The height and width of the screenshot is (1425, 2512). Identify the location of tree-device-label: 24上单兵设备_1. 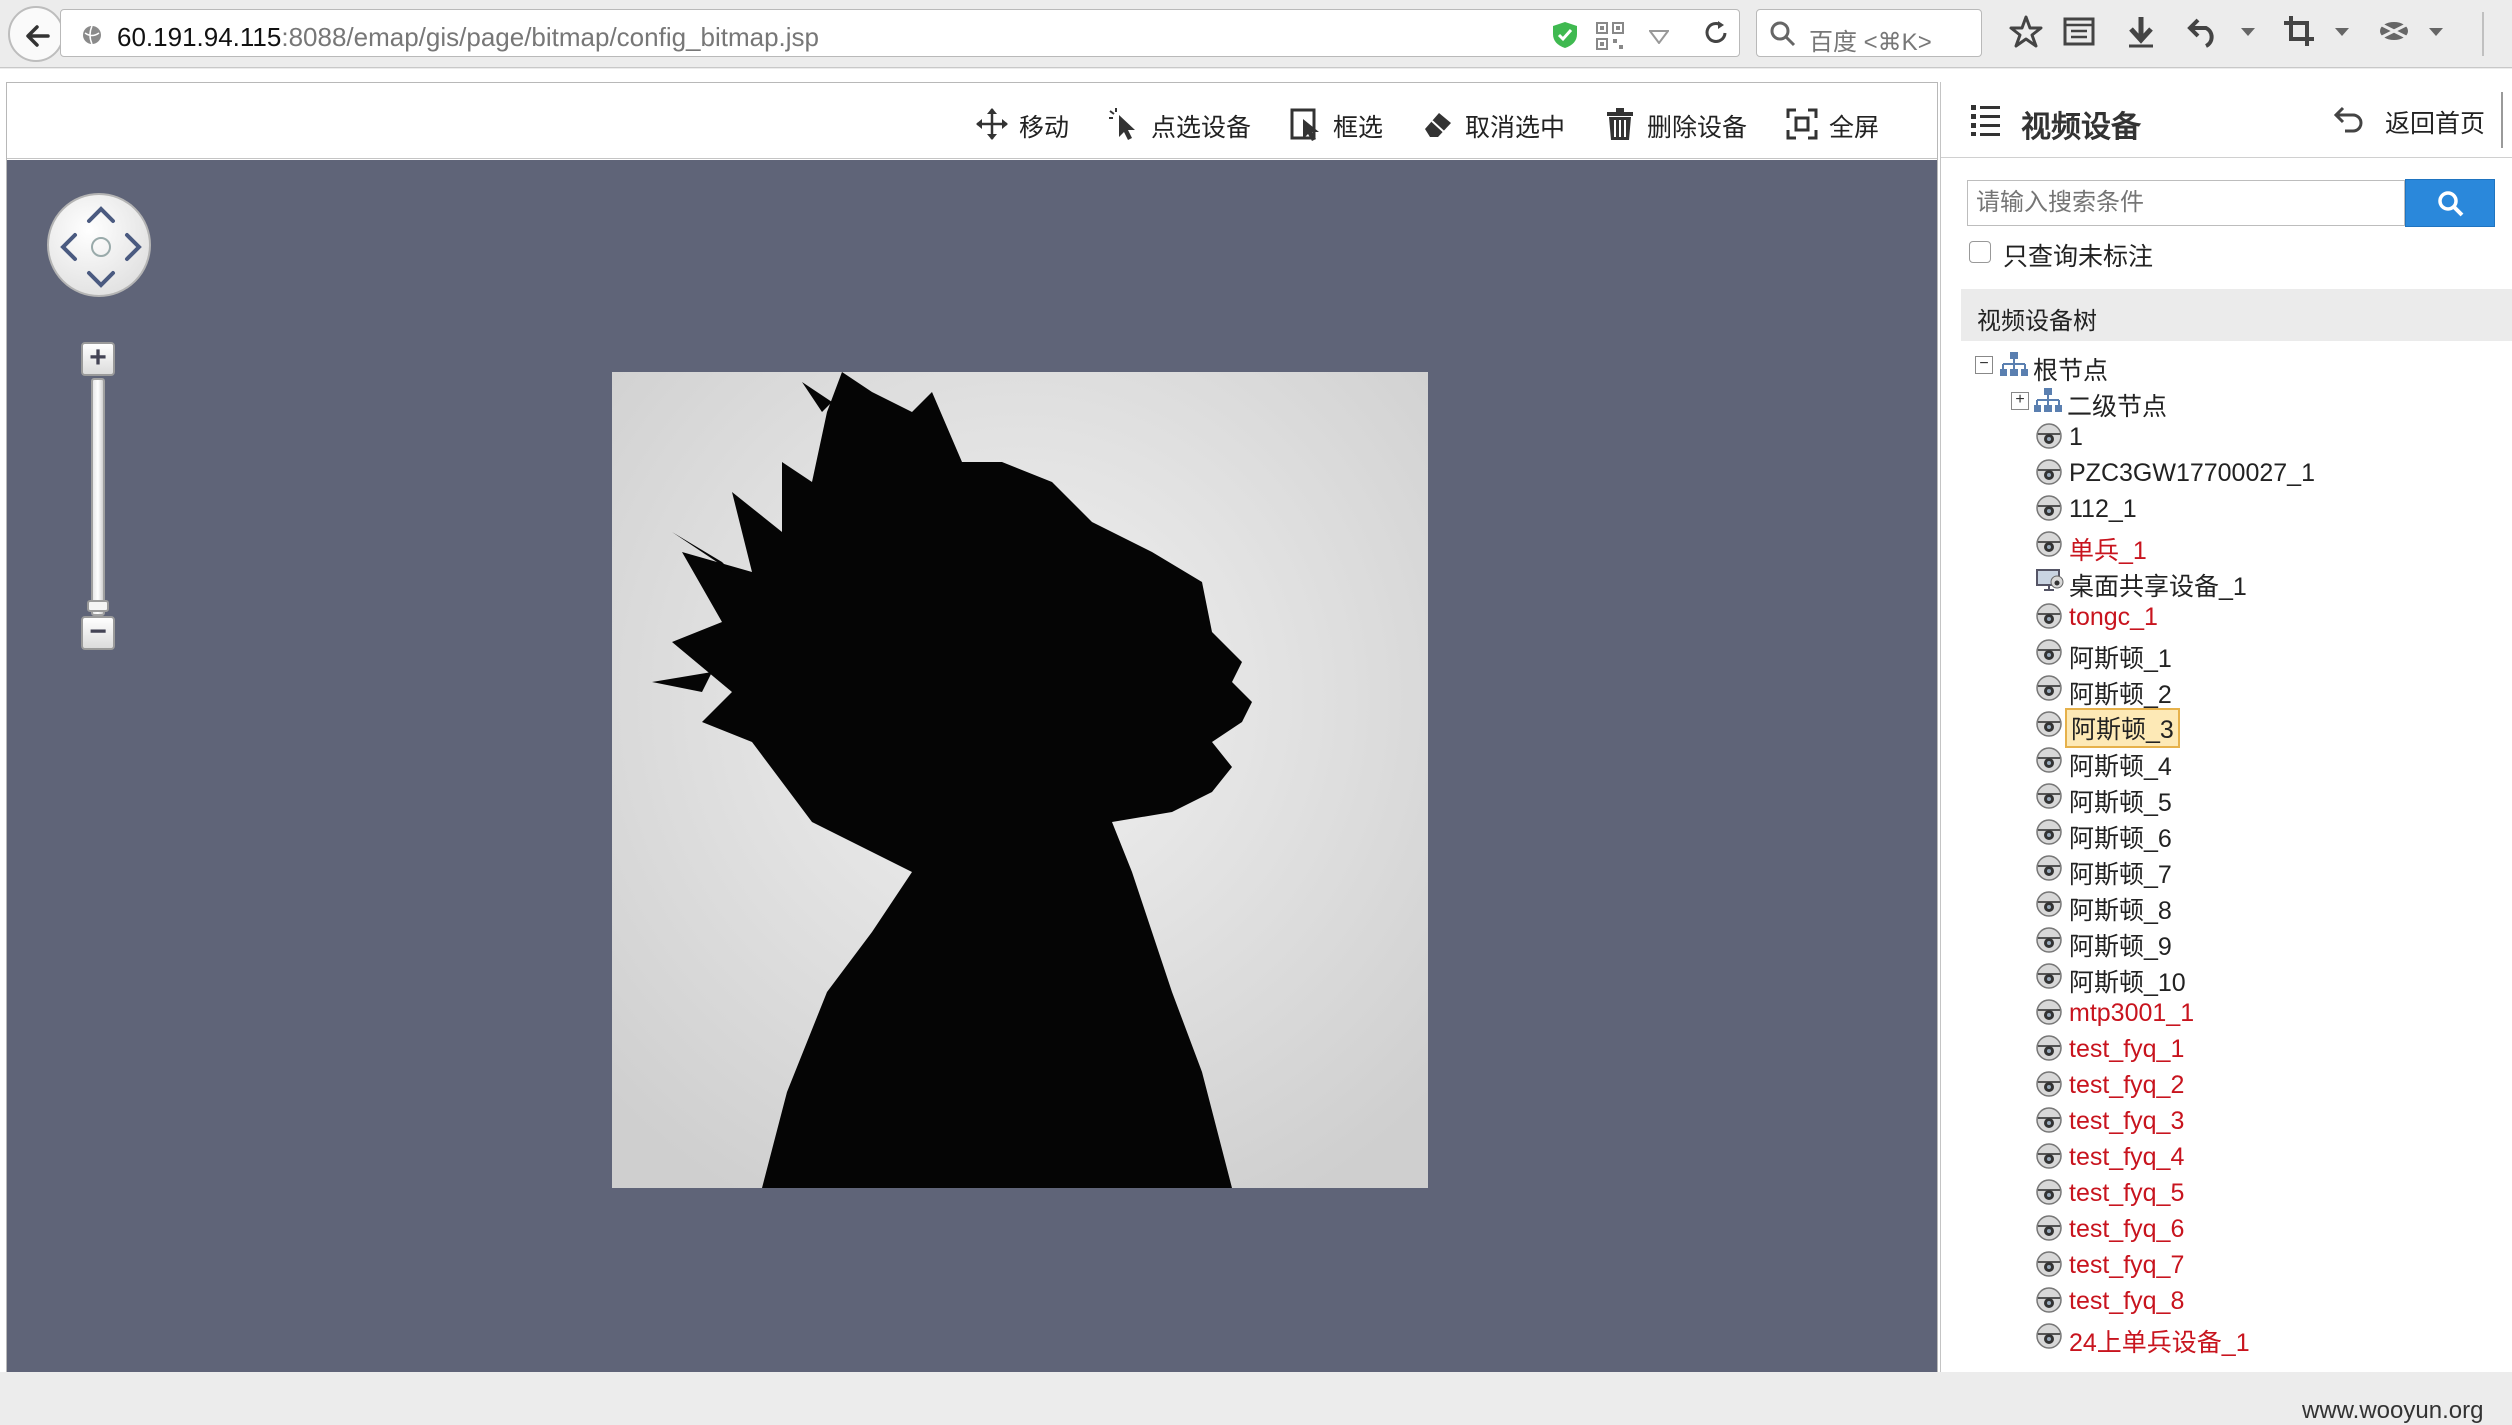
(2159, 1343).